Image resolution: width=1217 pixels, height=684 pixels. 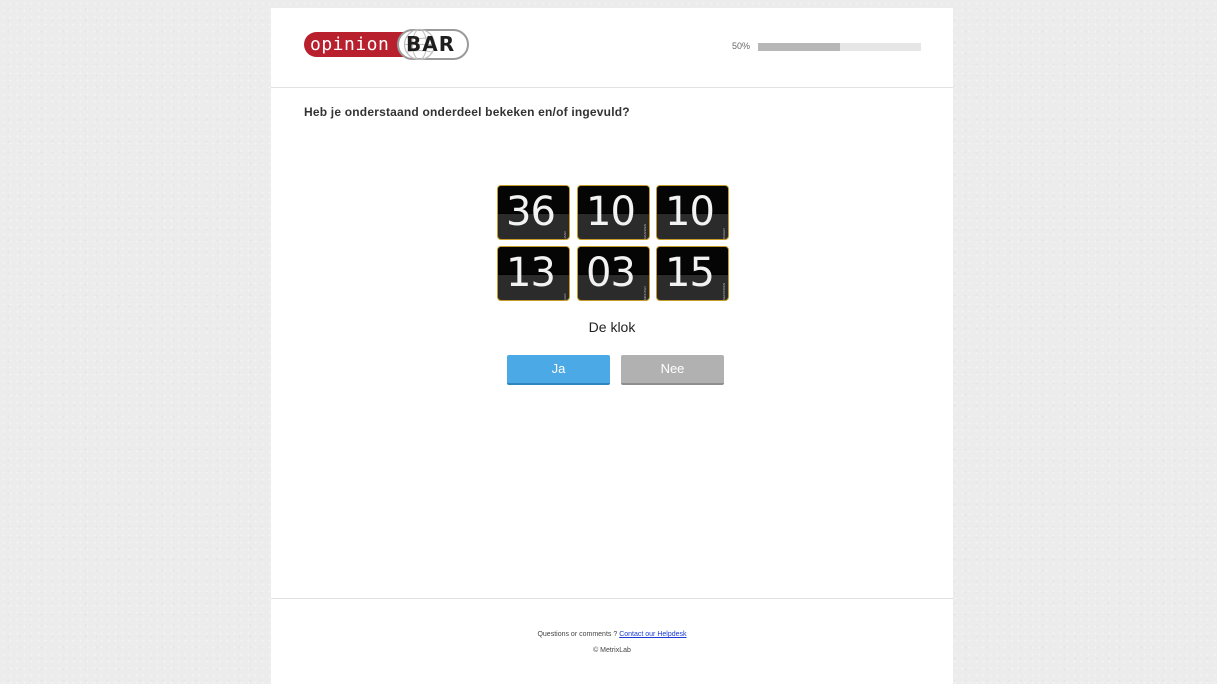 I want to click on clock-tile-months: 10 MAANDEN, so click(x=613, y=212).